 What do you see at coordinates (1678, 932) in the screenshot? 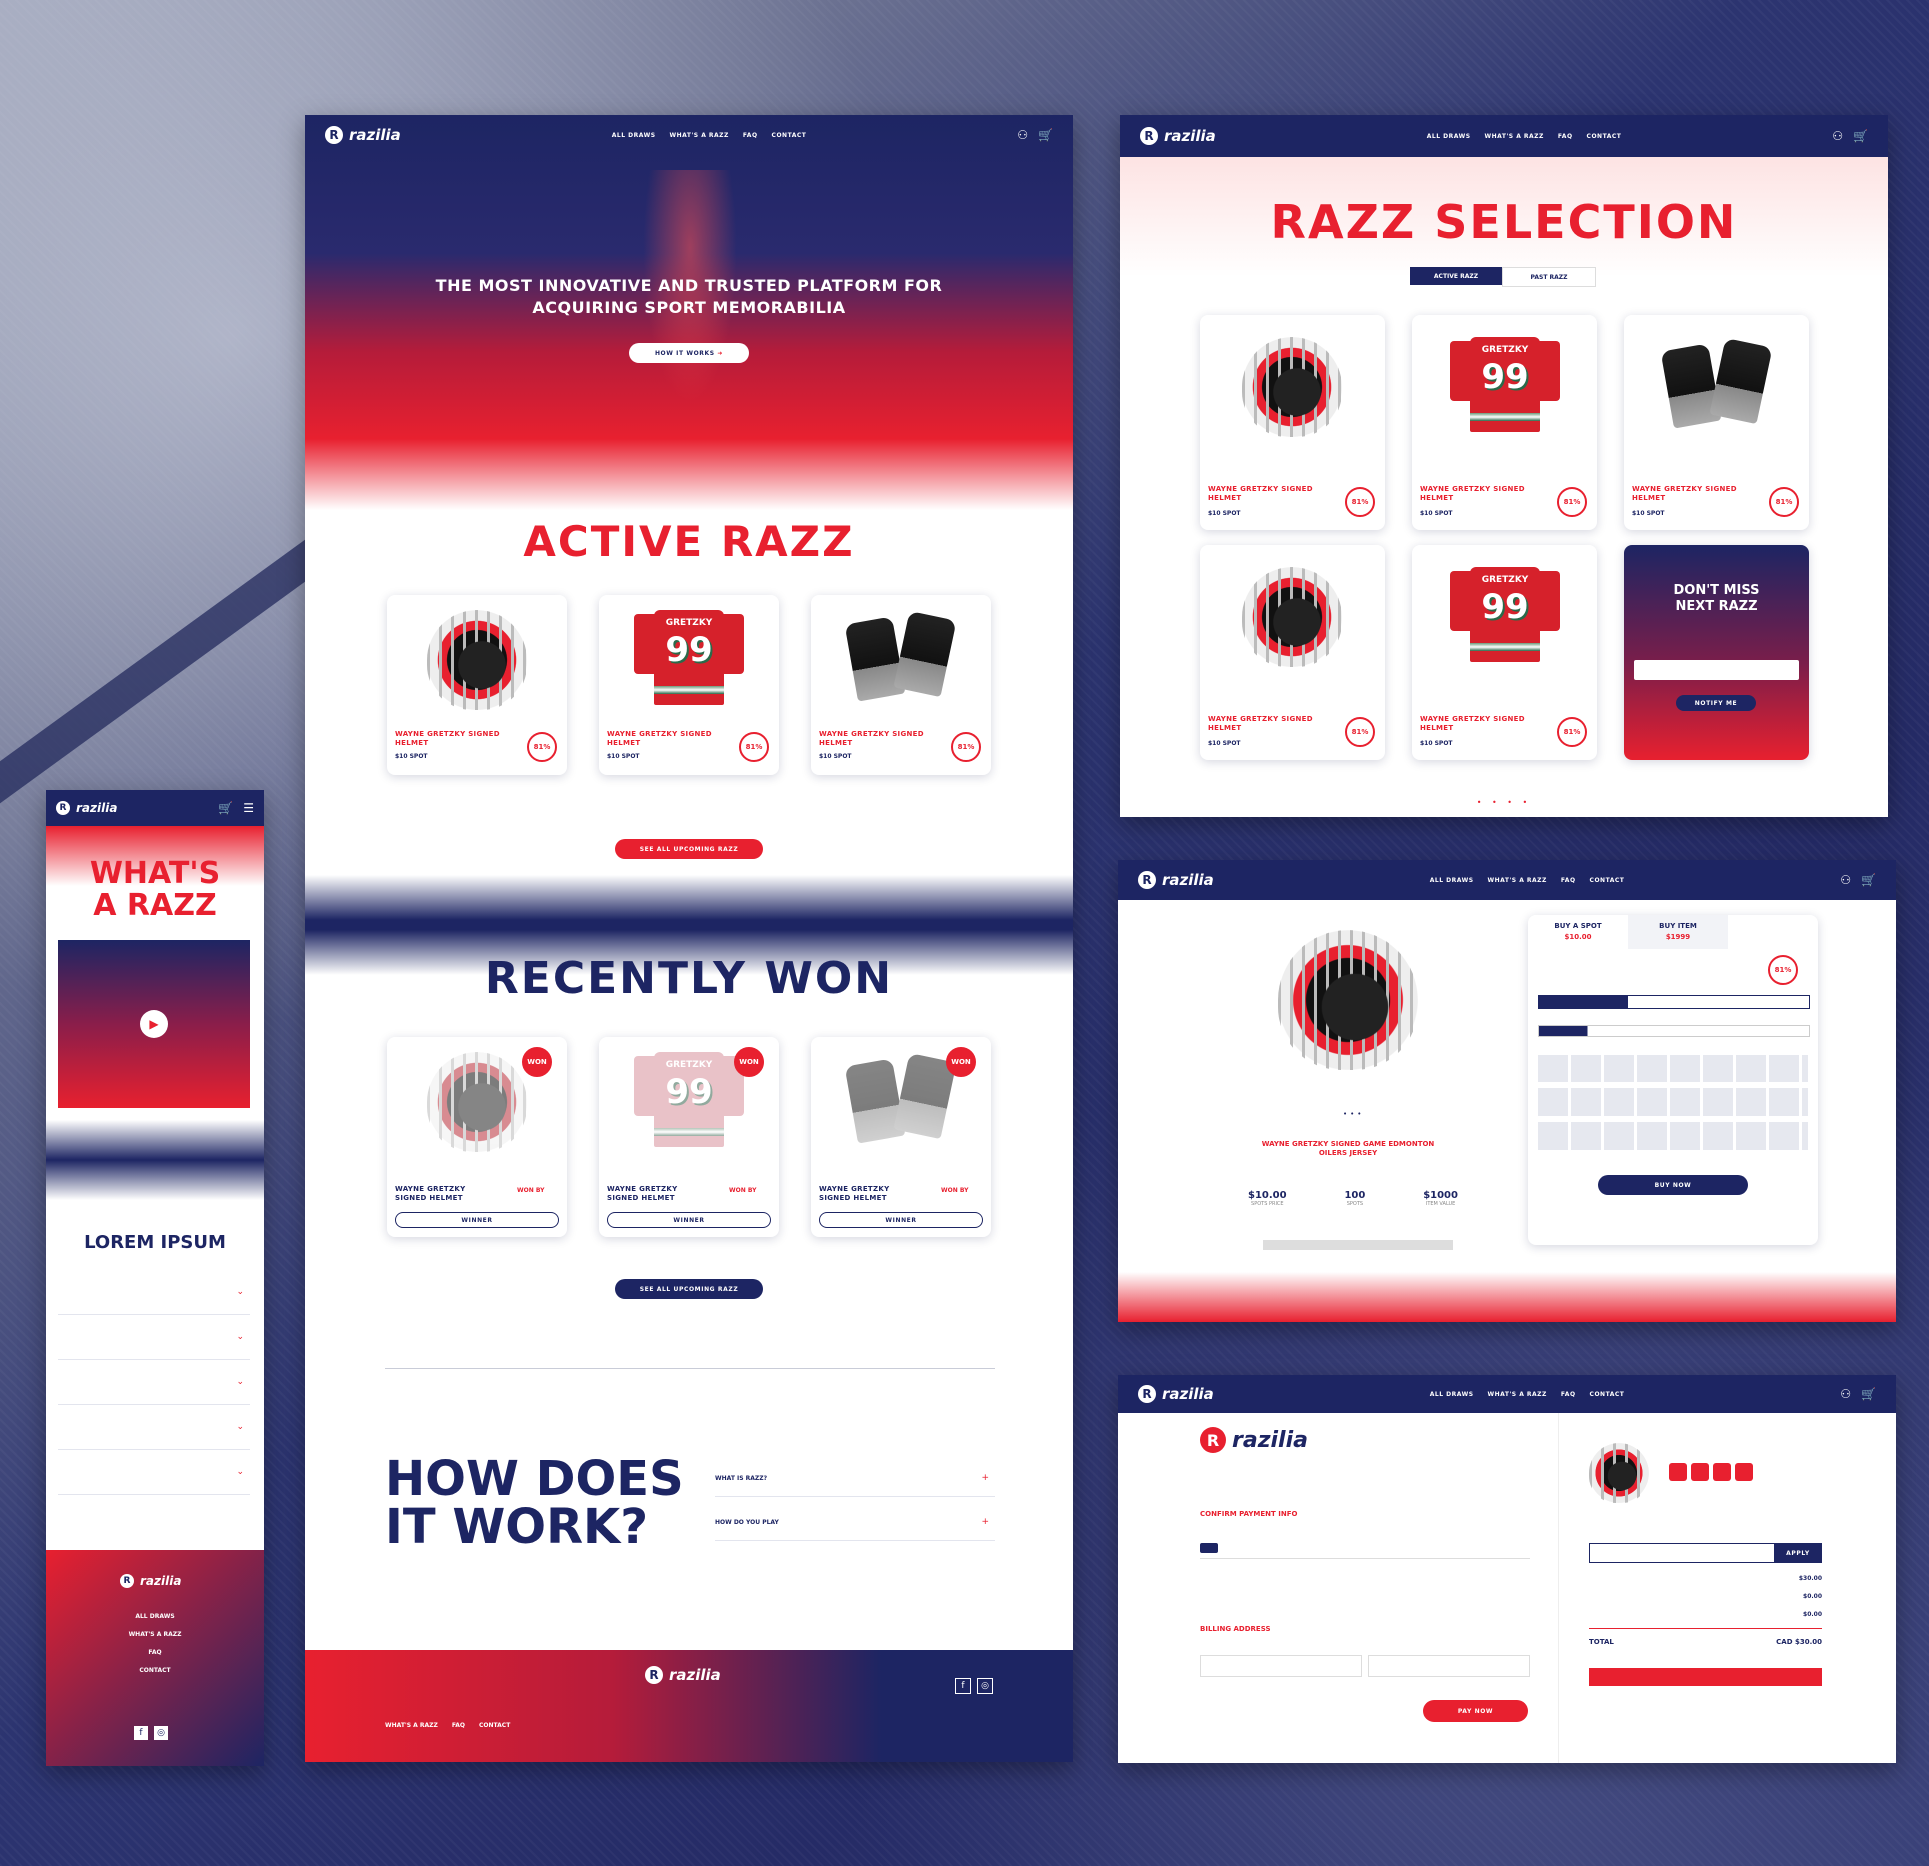
I see `buy-item-tab: BUY ITEM $1999` at bounding box center [1678, 932].